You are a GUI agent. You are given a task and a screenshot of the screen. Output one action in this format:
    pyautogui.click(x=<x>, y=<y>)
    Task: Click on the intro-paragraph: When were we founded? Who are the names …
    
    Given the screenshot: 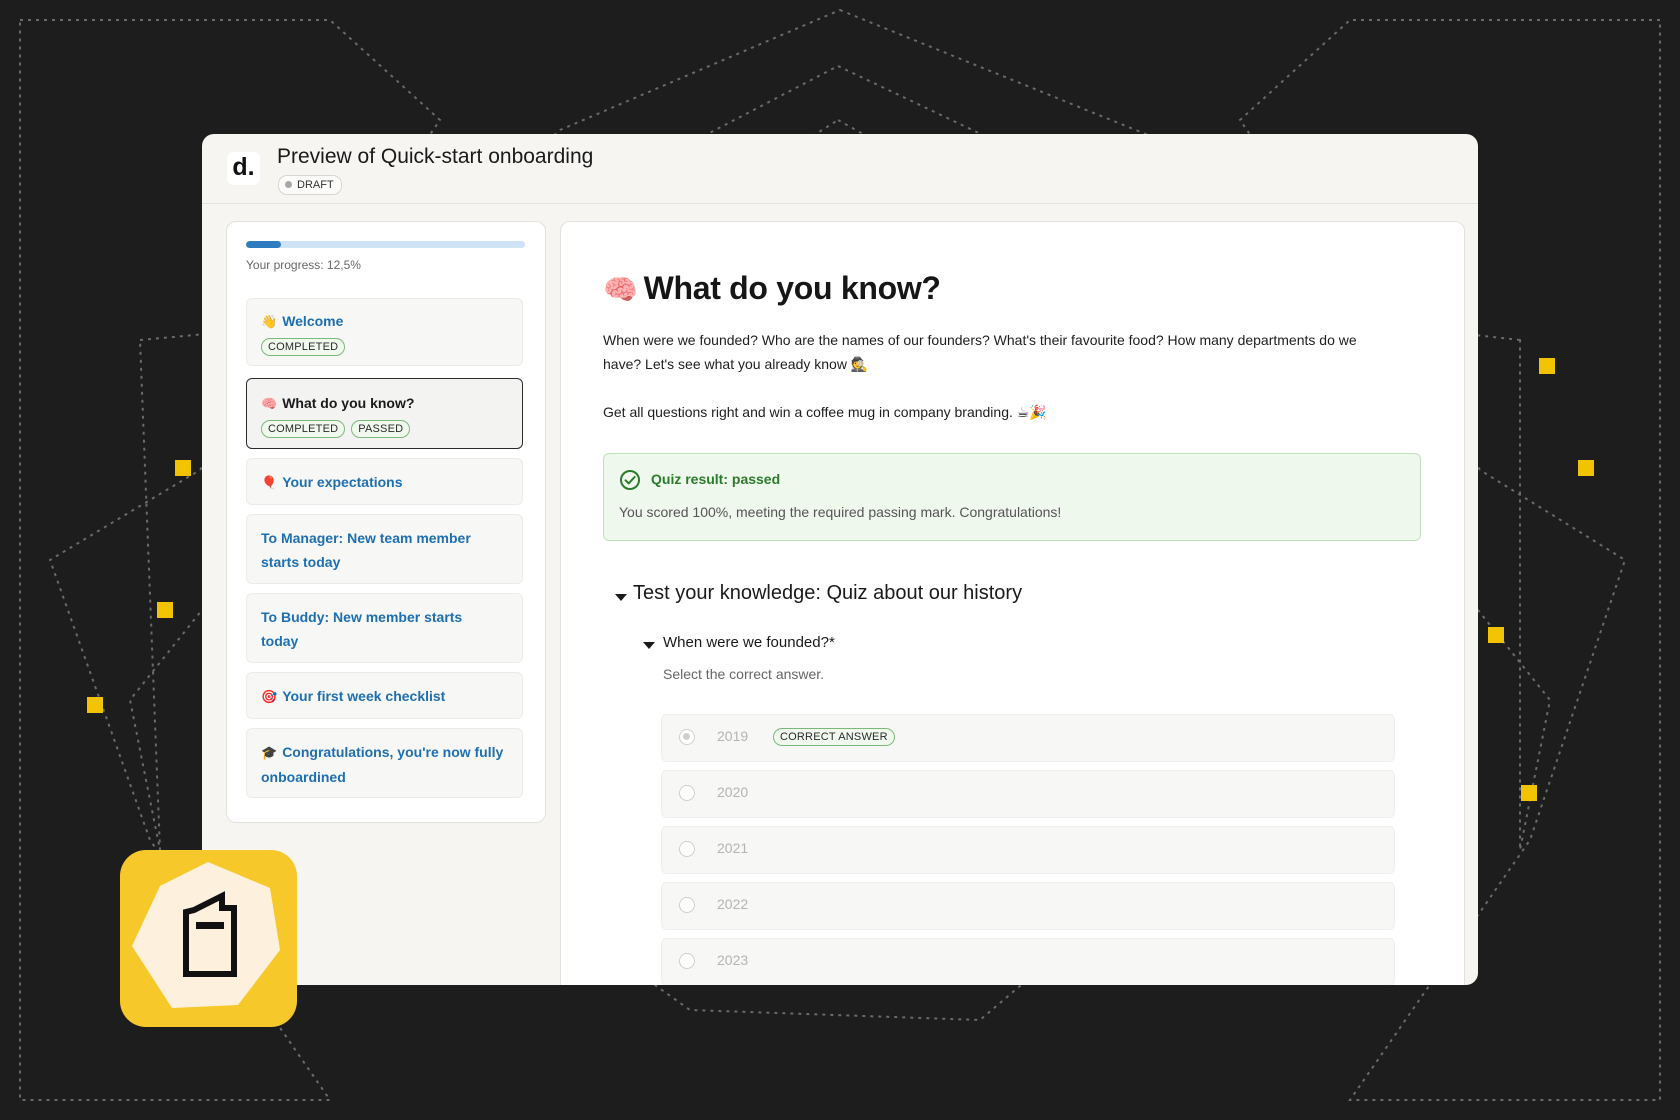 What is the action you would take?
    pyautogui.click(x=1018, y=352)
    